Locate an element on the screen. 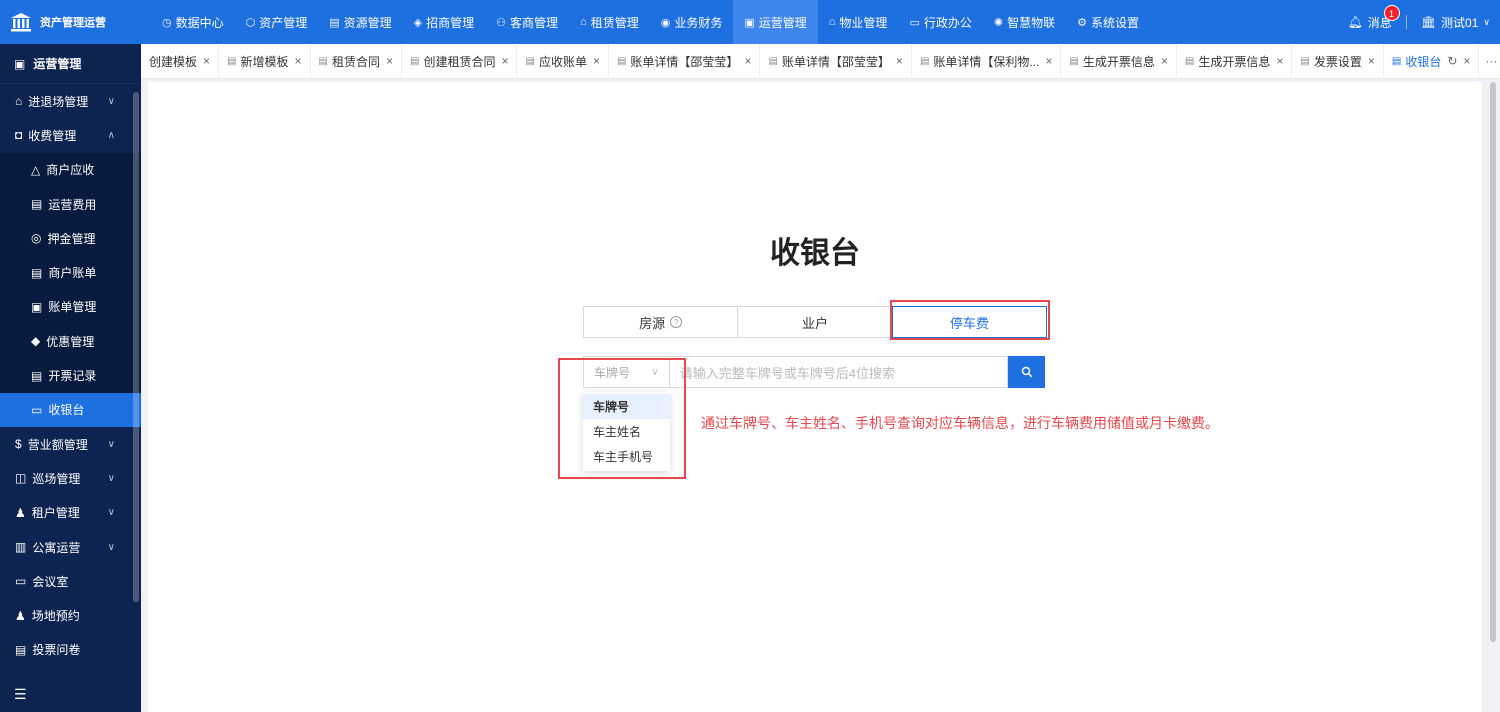 The width and height of the screenshot is (1500, 712). brand: 资产管理运营 is located at coordinates (70, 22).